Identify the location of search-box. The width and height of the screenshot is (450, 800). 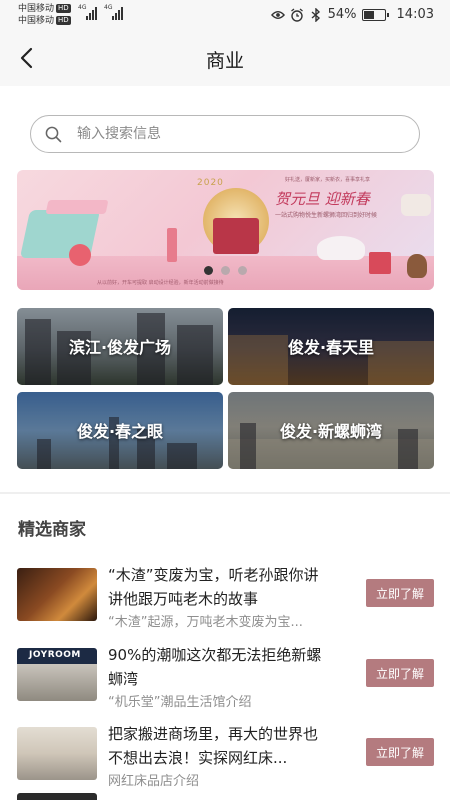
(225, 134).